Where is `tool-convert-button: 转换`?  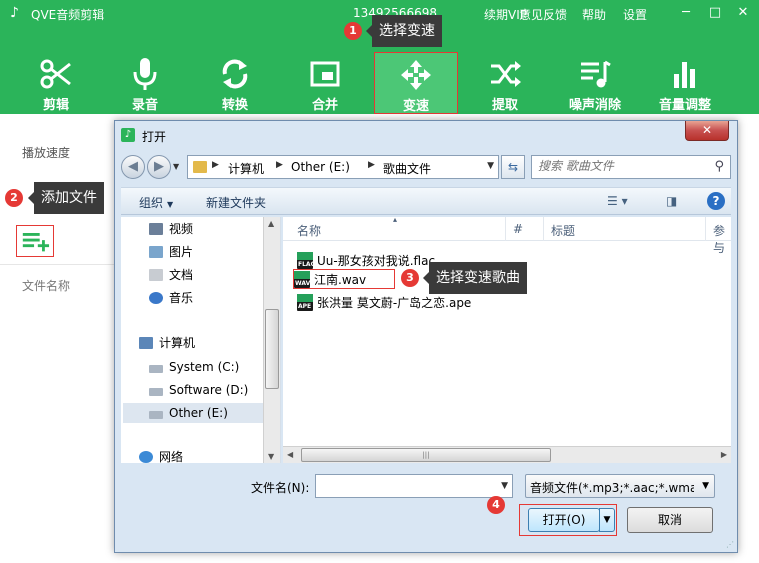 tool-convert-button: 转换 is located at coordinates (235, 83).